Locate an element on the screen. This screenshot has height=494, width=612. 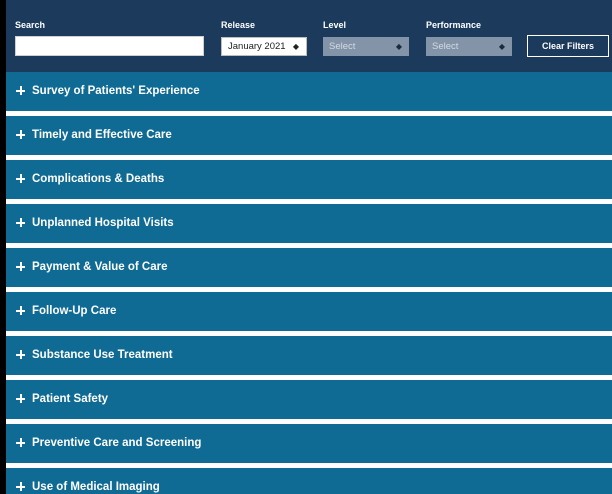
accordion-section-label: Survey of Patients' Experience is located at coordinates (116, 91).